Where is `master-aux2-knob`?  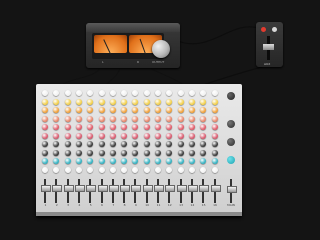 master-aux2-knob is located at coordinates (231, 142).